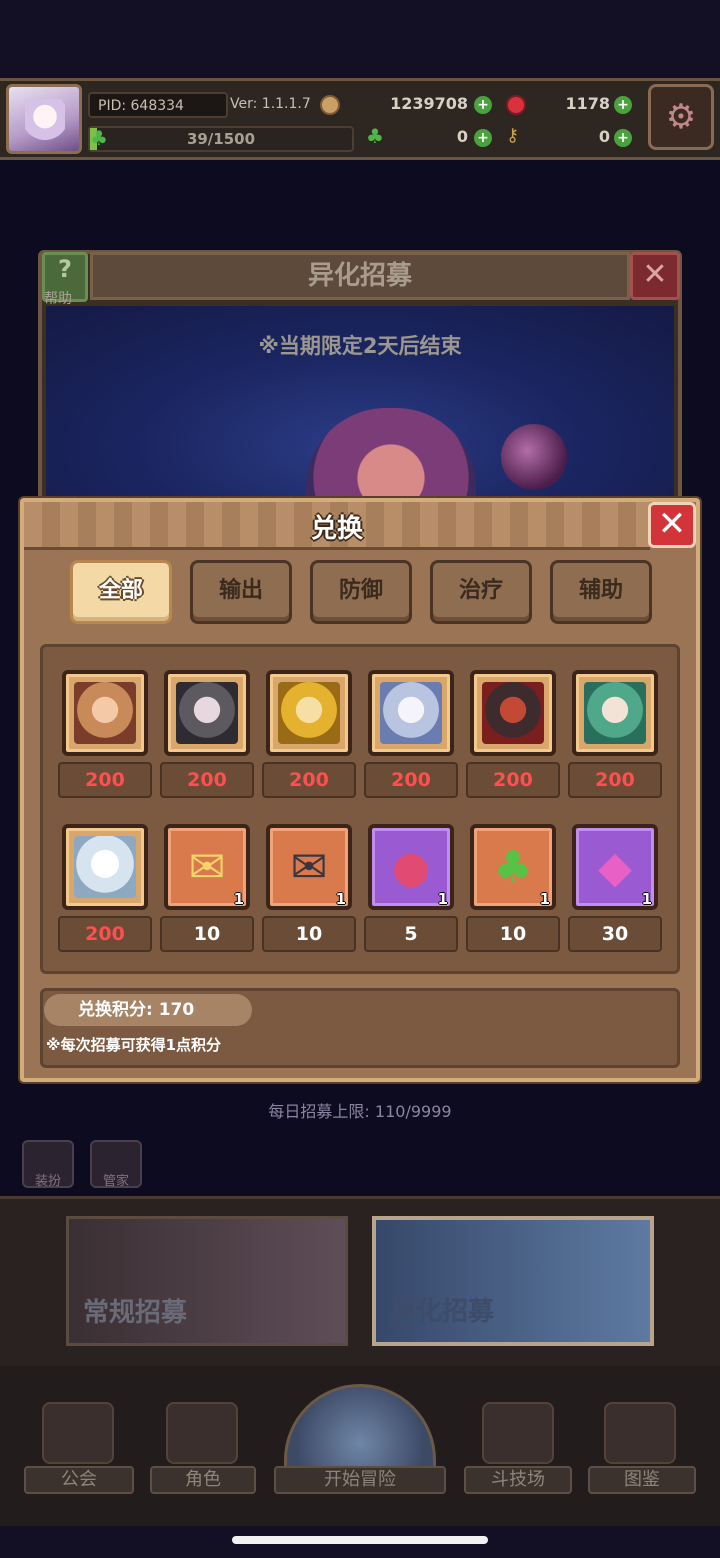  I want to click on period-note: ※当期限定2天后结束, so click(360, 346).